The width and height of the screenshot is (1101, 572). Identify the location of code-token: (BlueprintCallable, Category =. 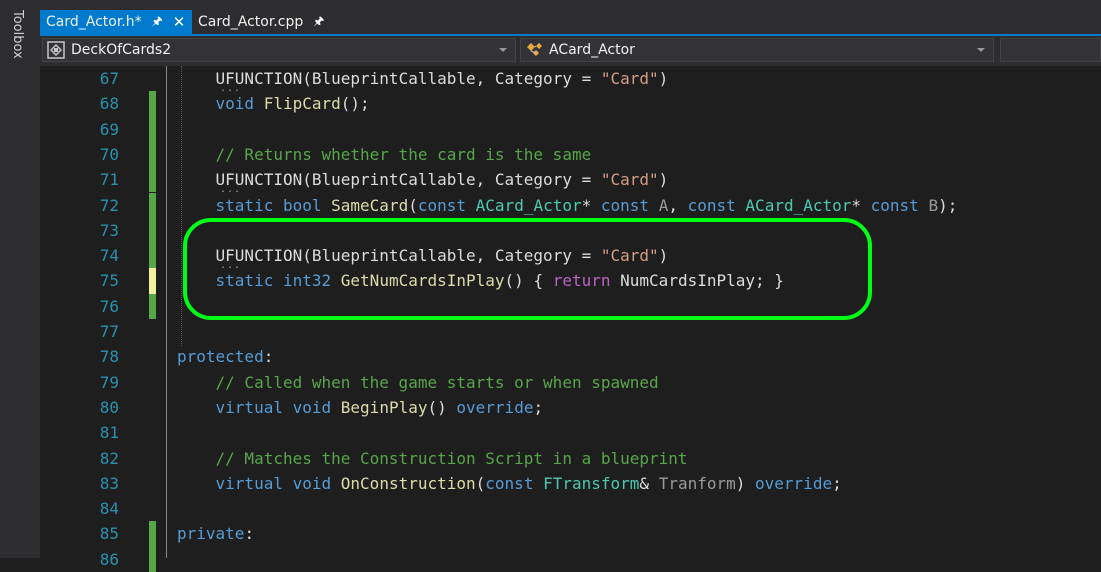
(451, 78).